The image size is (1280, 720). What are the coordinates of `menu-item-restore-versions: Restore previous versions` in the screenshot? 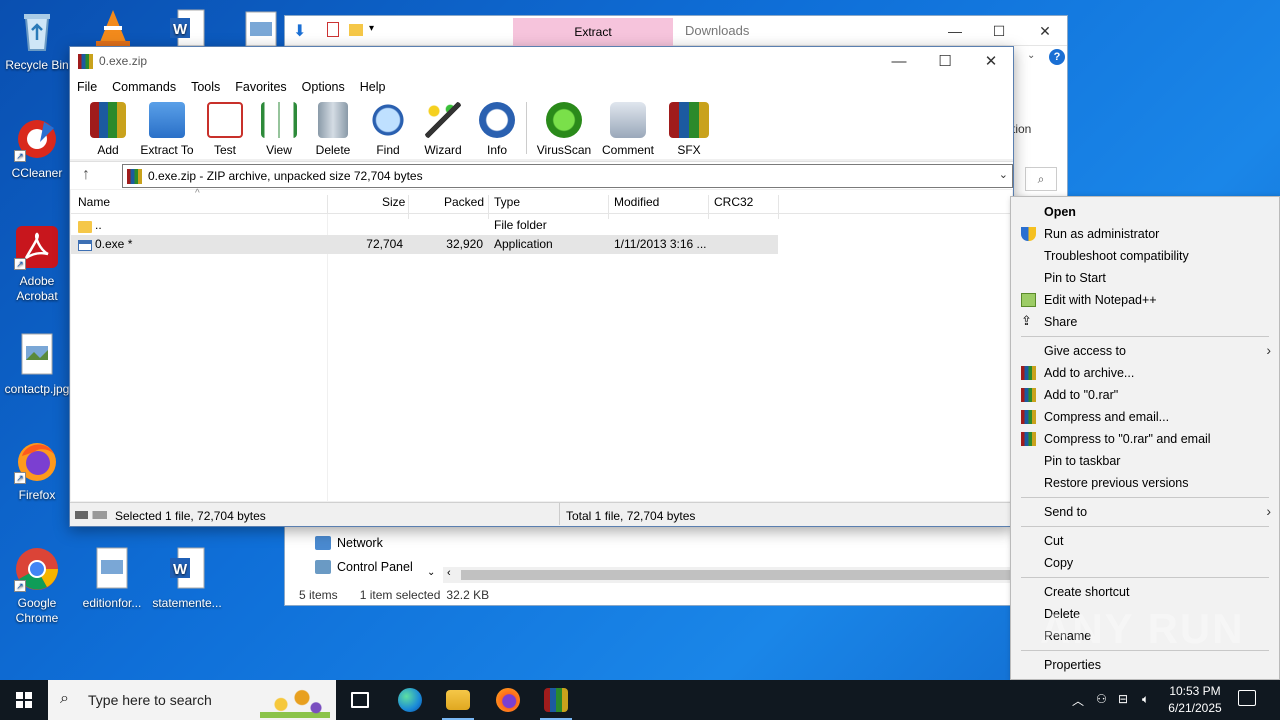 It's located at (1145, 483).